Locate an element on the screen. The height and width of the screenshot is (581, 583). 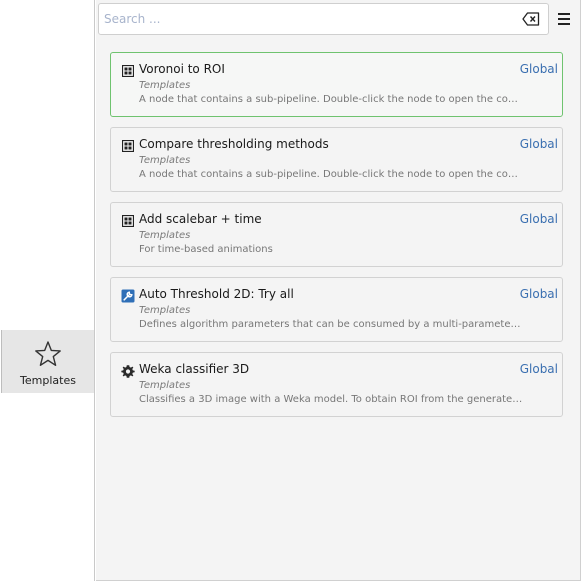
menu-button is located at coordinates (564, 19).